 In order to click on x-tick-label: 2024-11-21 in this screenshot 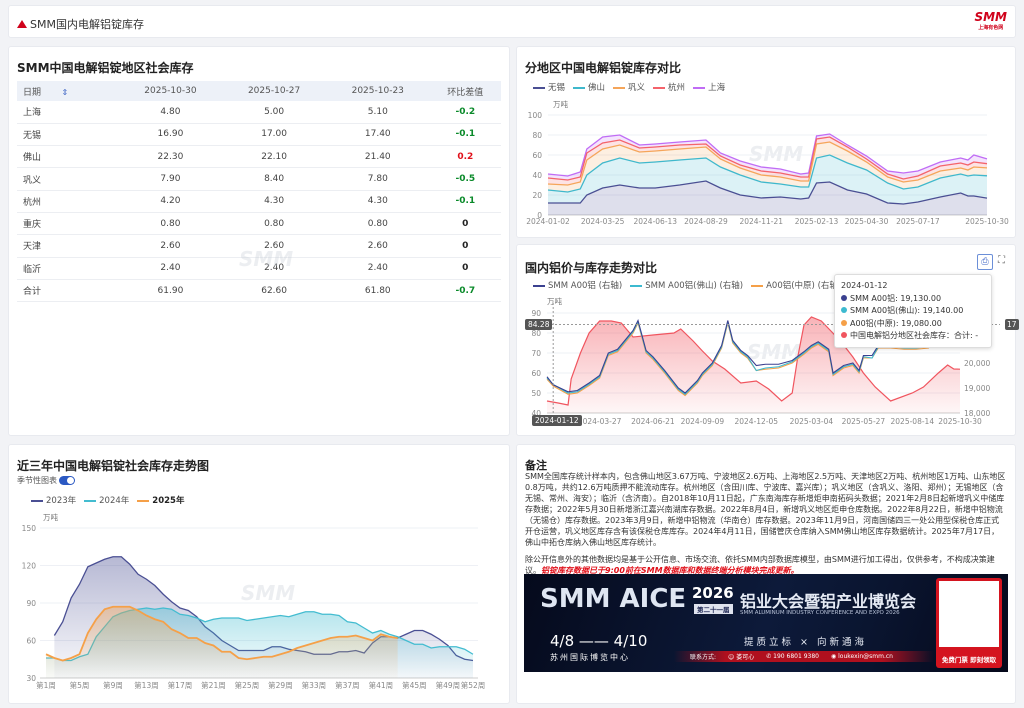, I will do `click(761, 221)`.